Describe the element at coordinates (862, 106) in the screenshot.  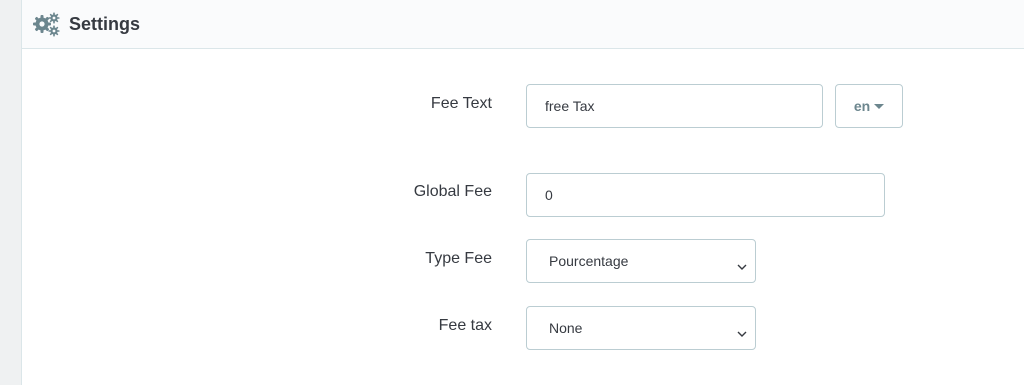
I see `language-code: en` at that location.